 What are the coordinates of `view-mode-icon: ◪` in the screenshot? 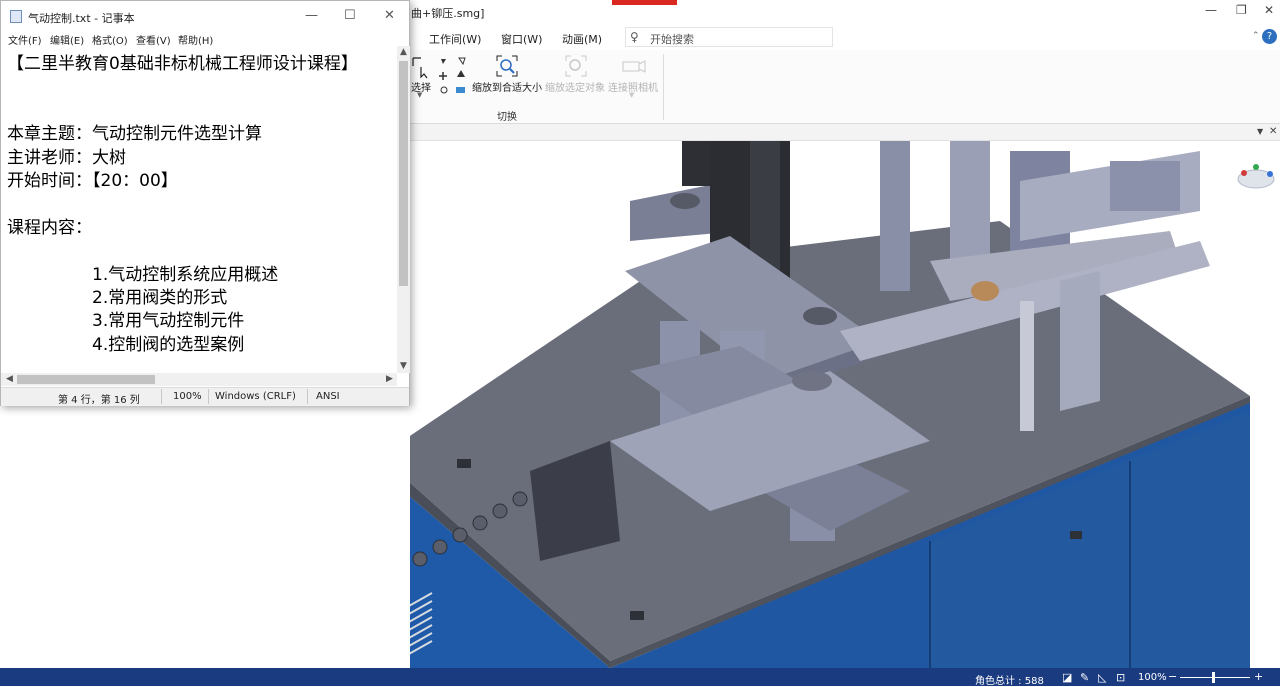 It's located at (1067, 677).